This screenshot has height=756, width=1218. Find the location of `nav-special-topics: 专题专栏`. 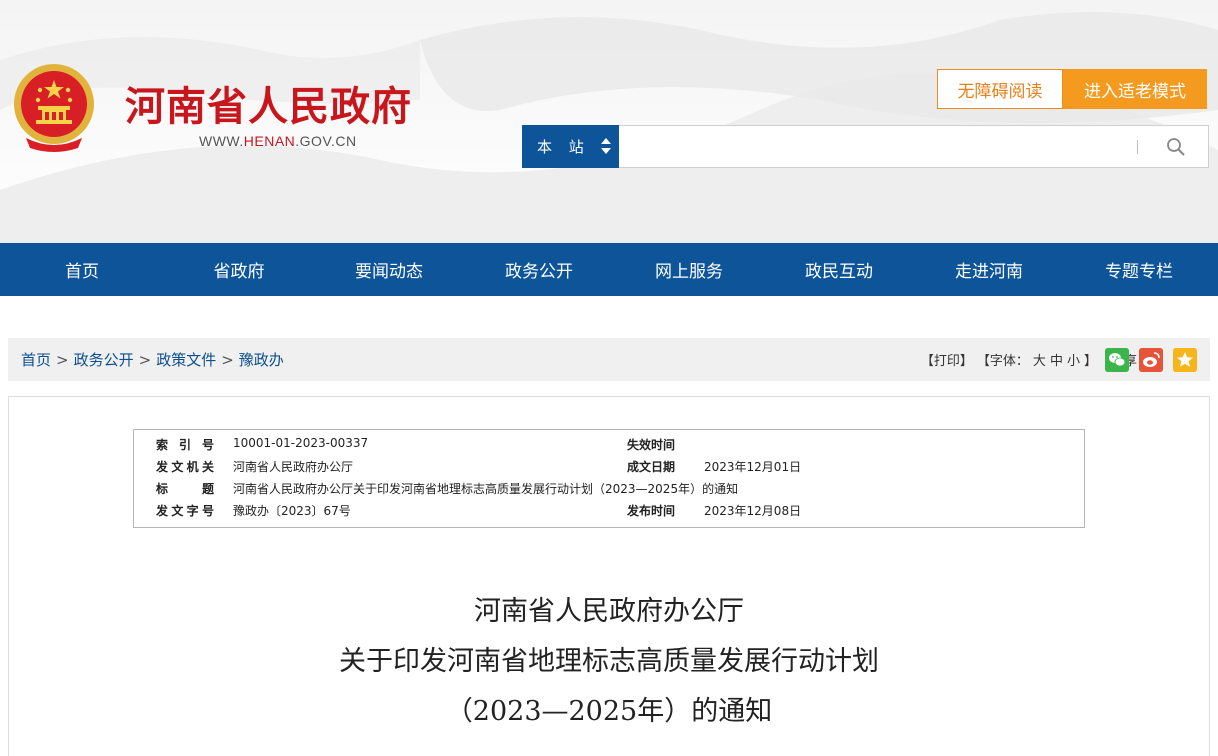

nav-special-topics: 专题专栏 is located at coordinates (1139, 269).